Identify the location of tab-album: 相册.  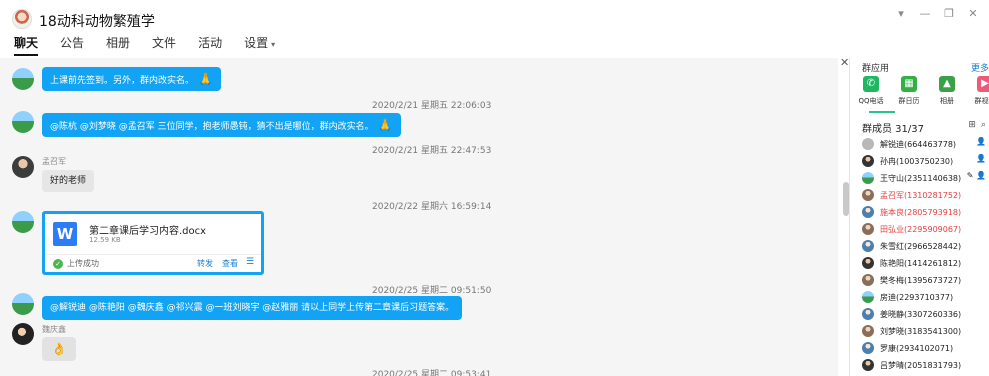
(118, 45).